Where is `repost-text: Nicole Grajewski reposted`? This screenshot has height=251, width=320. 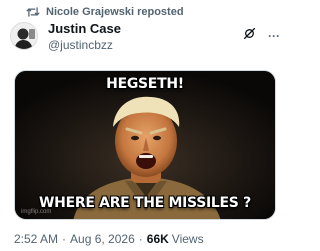 repost-text: Nicole Grajewski reposted is located at coordinates (115, 12).